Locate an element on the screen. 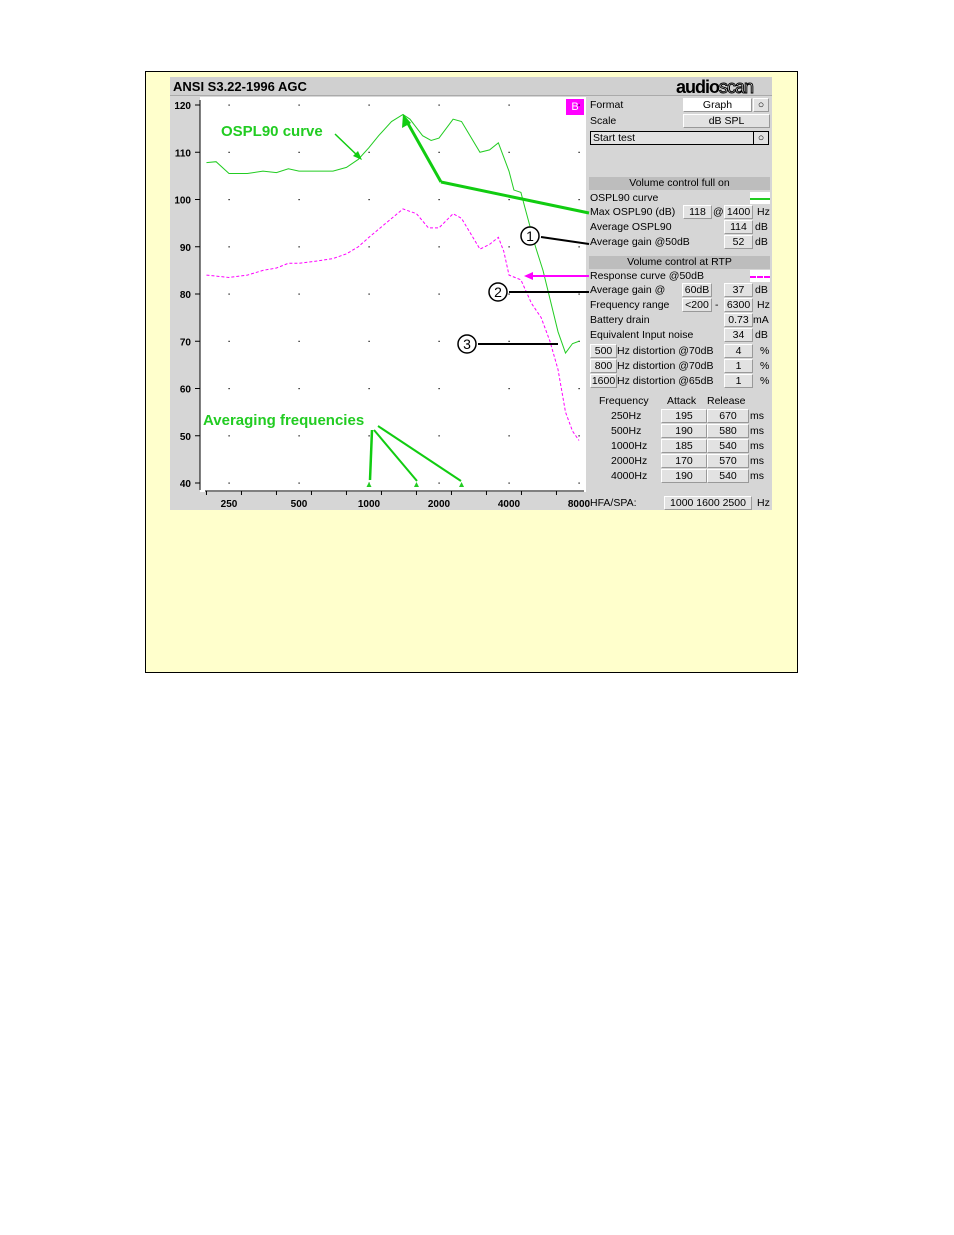  attack-value: 195 is located at coordinates (684, 416).